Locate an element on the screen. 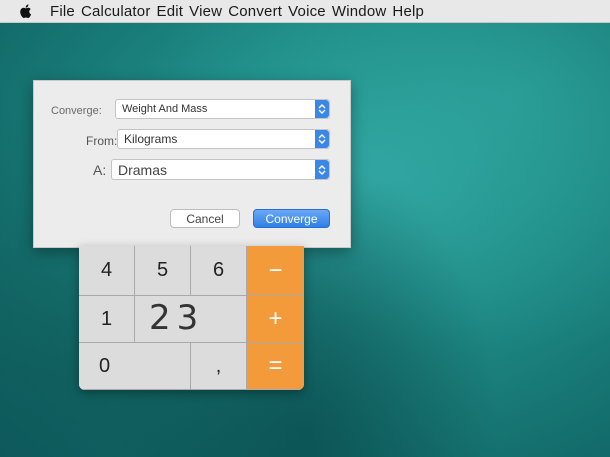 The width and height of the screenshot is (610, 457). menu-voice: Voice is located at coordinates (307, 11).